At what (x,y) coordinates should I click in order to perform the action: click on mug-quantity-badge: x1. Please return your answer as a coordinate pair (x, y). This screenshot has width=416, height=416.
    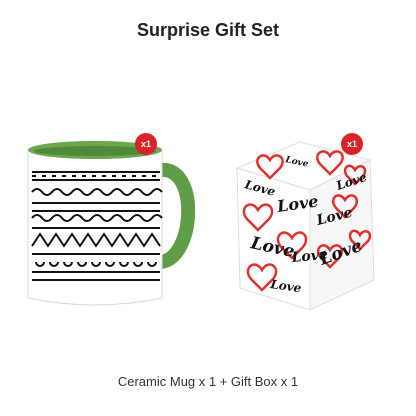
    Looking at the image, I should click on (146, 144).